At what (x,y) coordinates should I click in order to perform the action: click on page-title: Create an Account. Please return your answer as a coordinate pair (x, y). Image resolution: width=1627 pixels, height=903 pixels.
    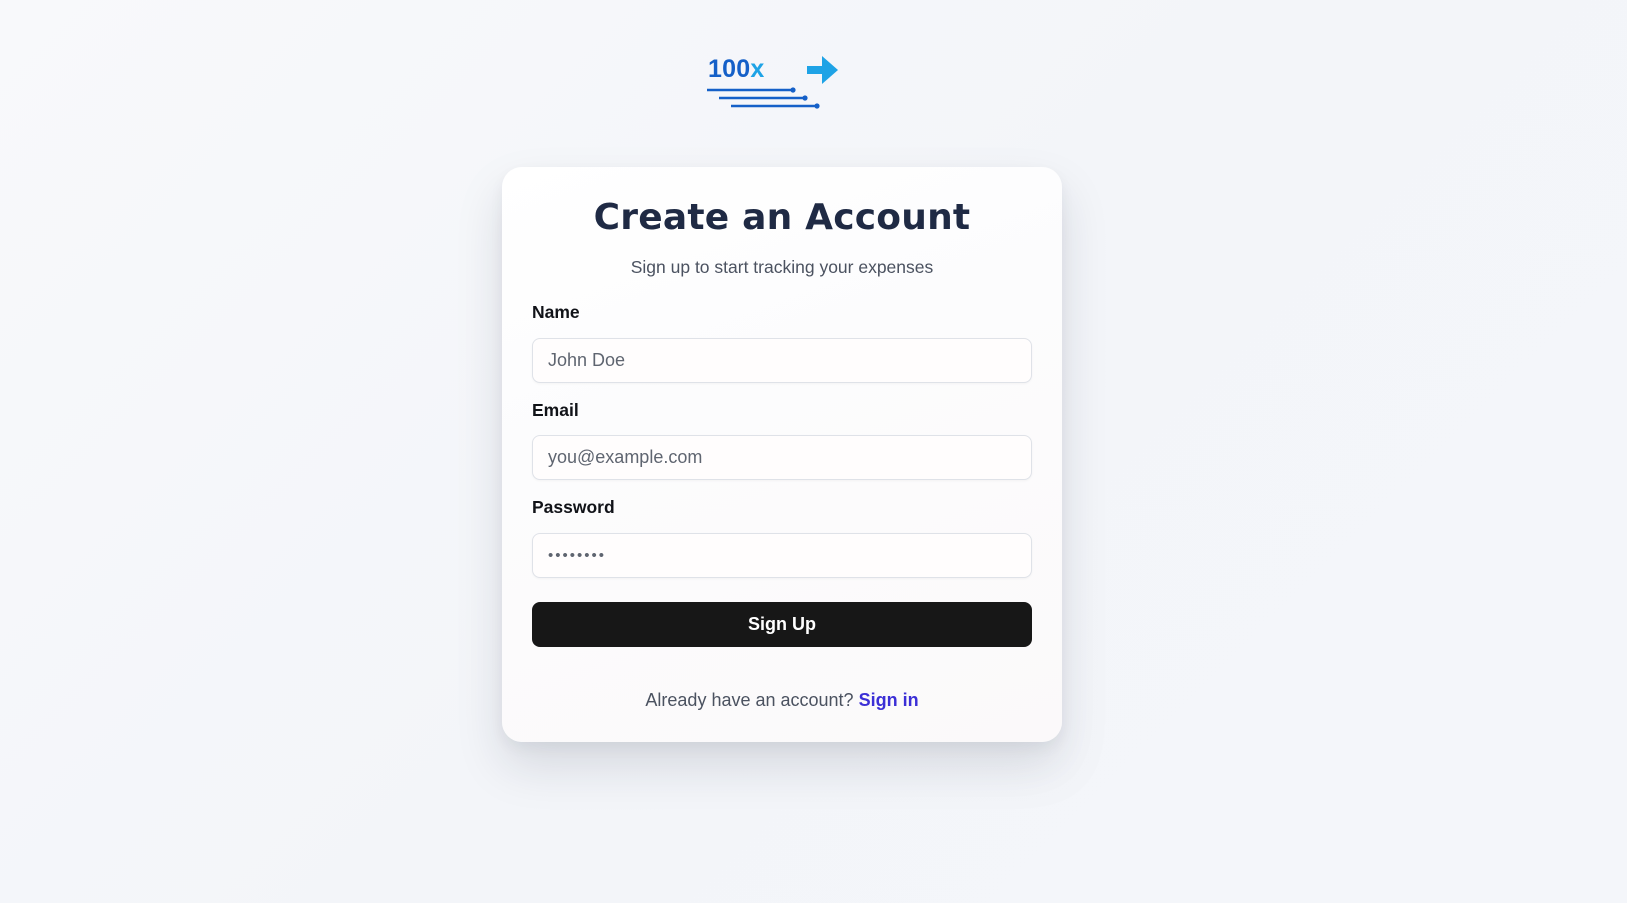
    Looking at the image, I should click on (782, 217).